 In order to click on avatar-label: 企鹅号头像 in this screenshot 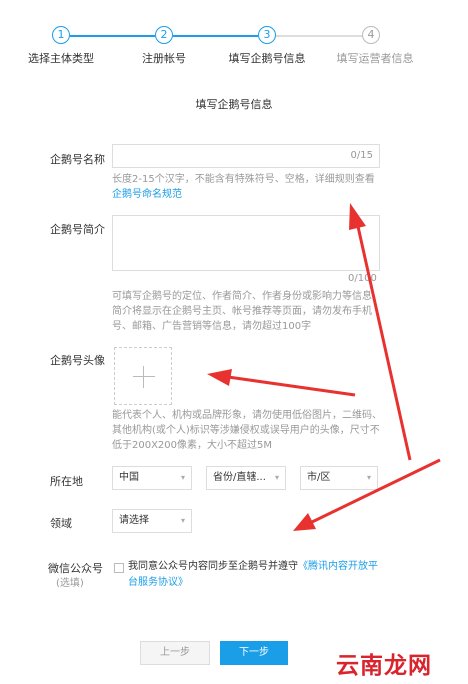, I will do `click(77, 360)`.